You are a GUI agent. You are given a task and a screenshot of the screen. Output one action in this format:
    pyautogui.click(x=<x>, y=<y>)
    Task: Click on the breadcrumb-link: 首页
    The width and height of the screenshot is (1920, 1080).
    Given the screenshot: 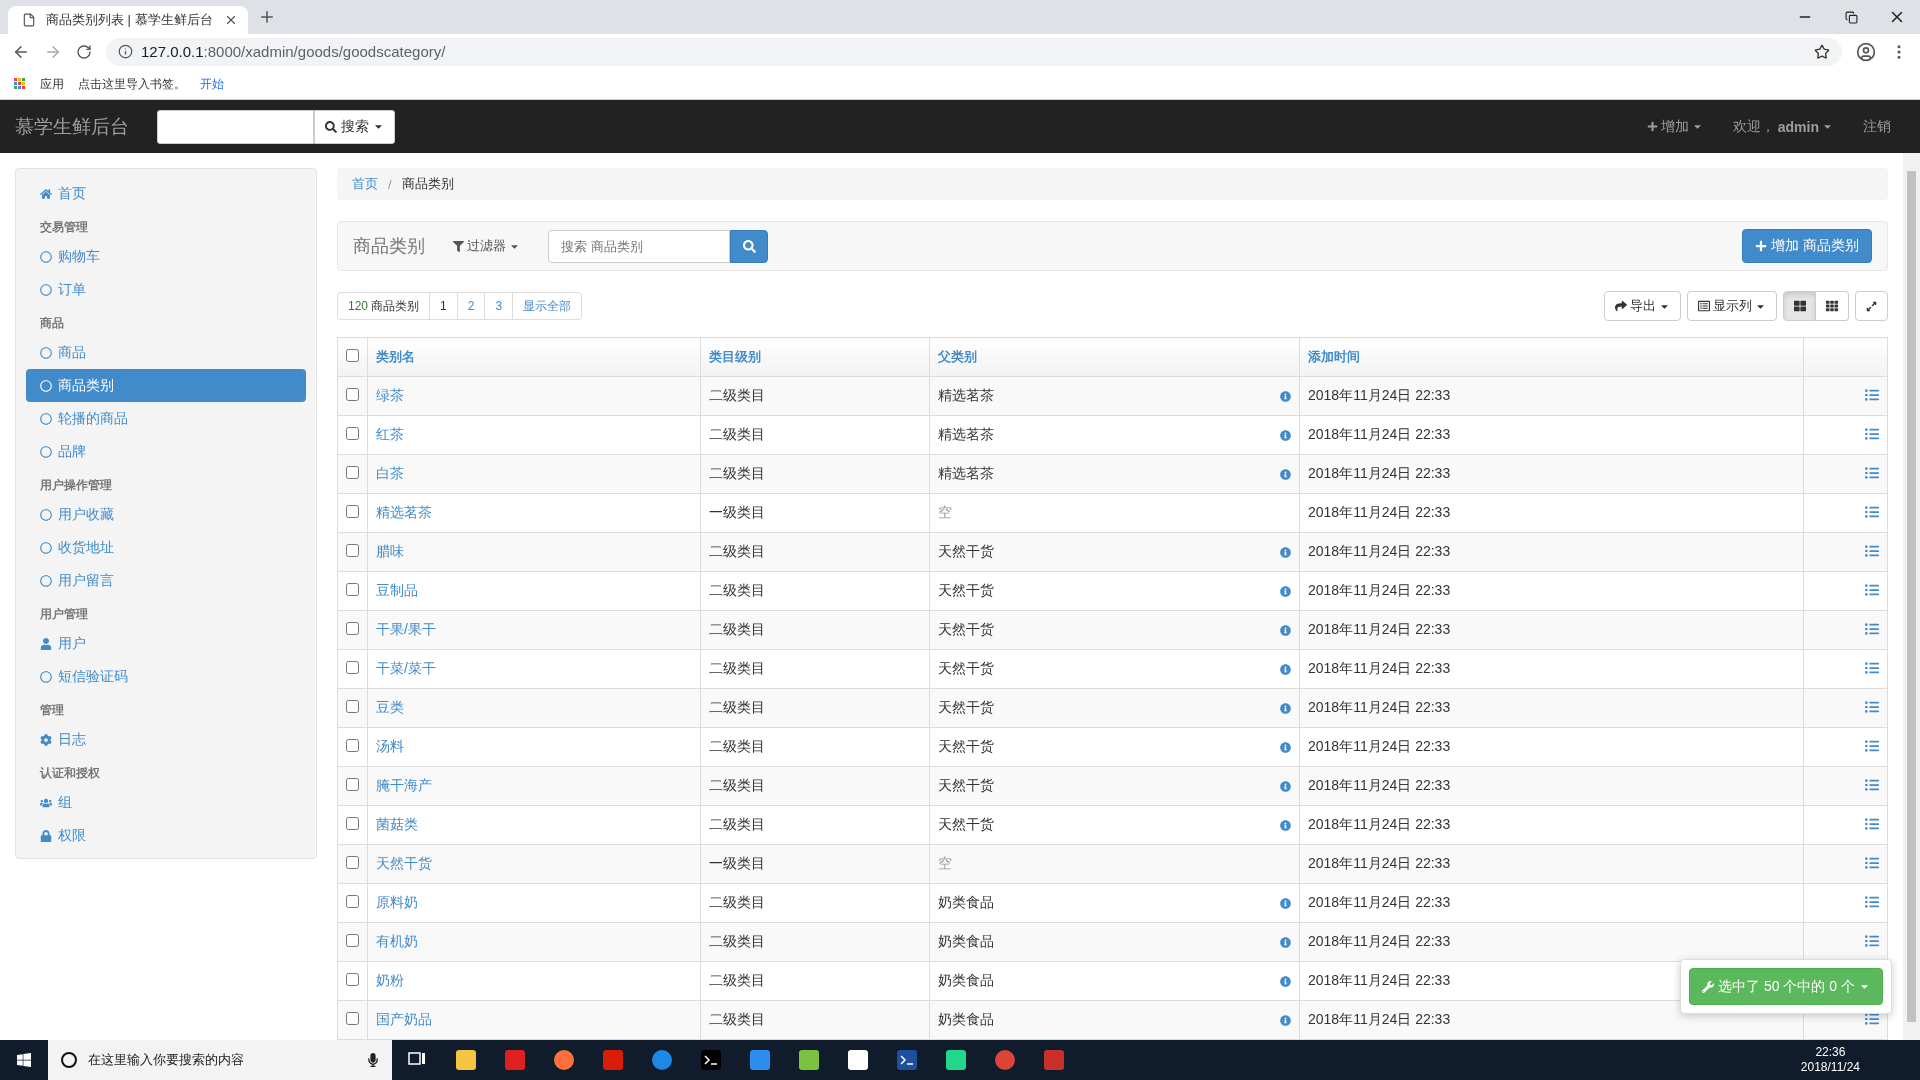 What is the action you would take?
    pyautogui.click(x=365, y=184)
    